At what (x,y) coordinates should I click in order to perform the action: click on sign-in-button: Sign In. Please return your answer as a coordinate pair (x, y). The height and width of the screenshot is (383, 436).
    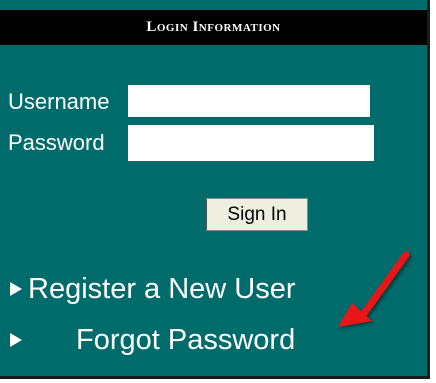
    Looking at the image, I should click on (256, 214).